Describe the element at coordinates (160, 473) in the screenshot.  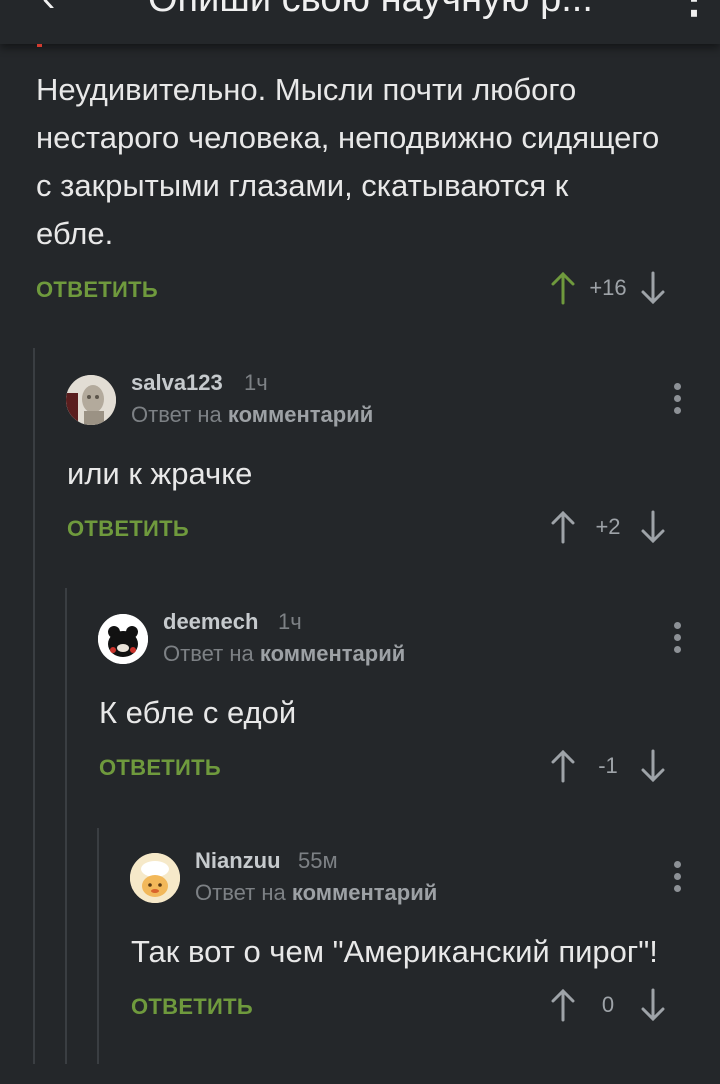
I see `comment-text: или к жрачке` at that location.